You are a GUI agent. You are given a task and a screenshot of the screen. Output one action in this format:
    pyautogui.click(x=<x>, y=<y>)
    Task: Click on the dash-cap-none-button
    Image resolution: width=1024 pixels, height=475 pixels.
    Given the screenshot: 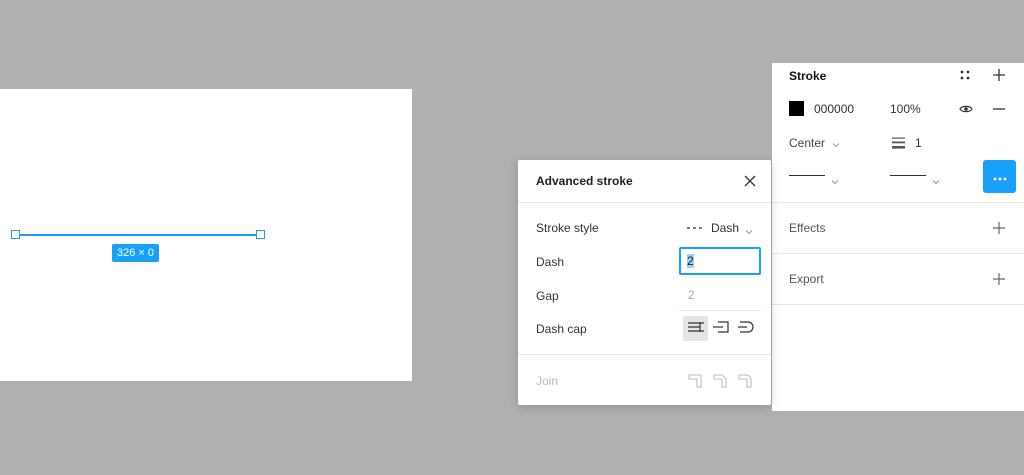 What is the action you would take?
    pyautogui.click(x=695, y=328)
    